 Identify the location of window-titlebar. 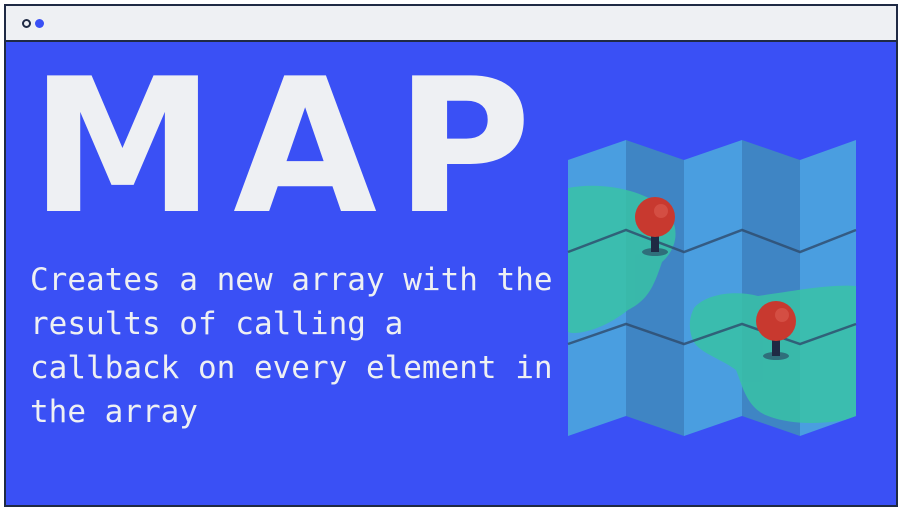
(451, 24).